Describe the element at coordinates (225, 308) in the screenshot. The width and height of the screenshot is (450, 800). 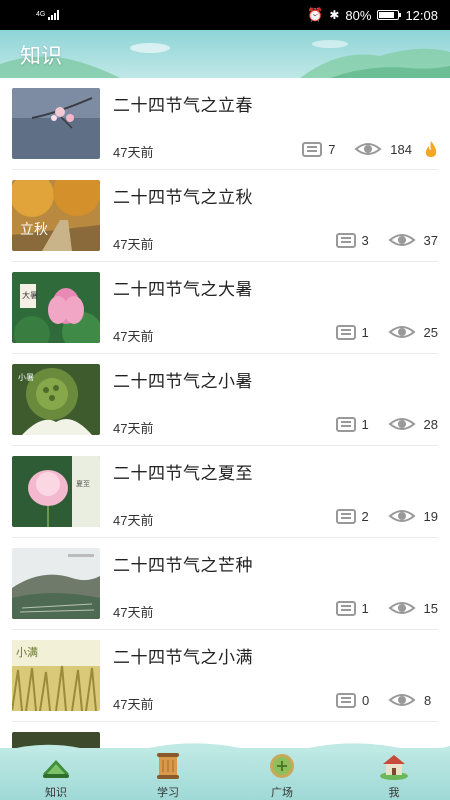
I see `list-item: 大暑 二十四节气之大暑 47天前 1 25` at that location.